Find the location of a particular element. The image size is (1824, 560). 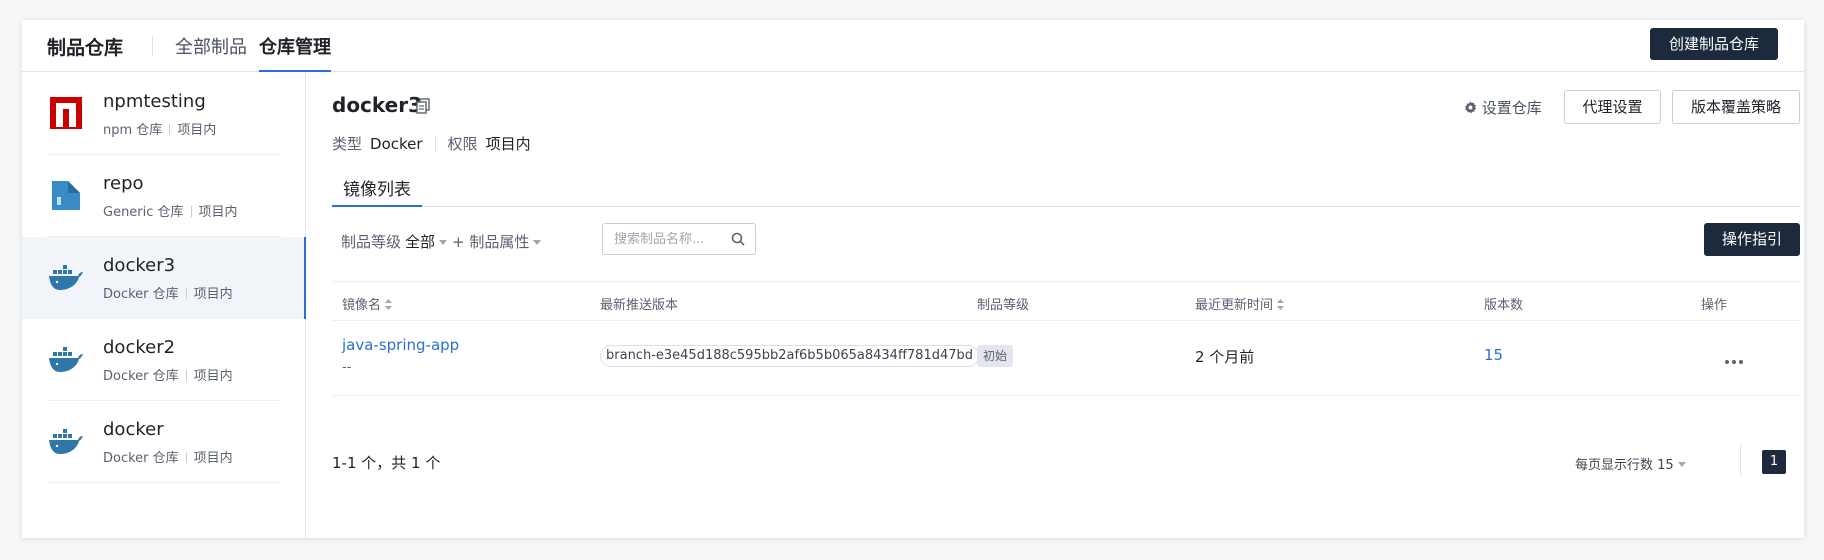

top-bar: 制品仓库 全部制品 仓库管理 创建制品仓库 is located at coordinates (913, 46).